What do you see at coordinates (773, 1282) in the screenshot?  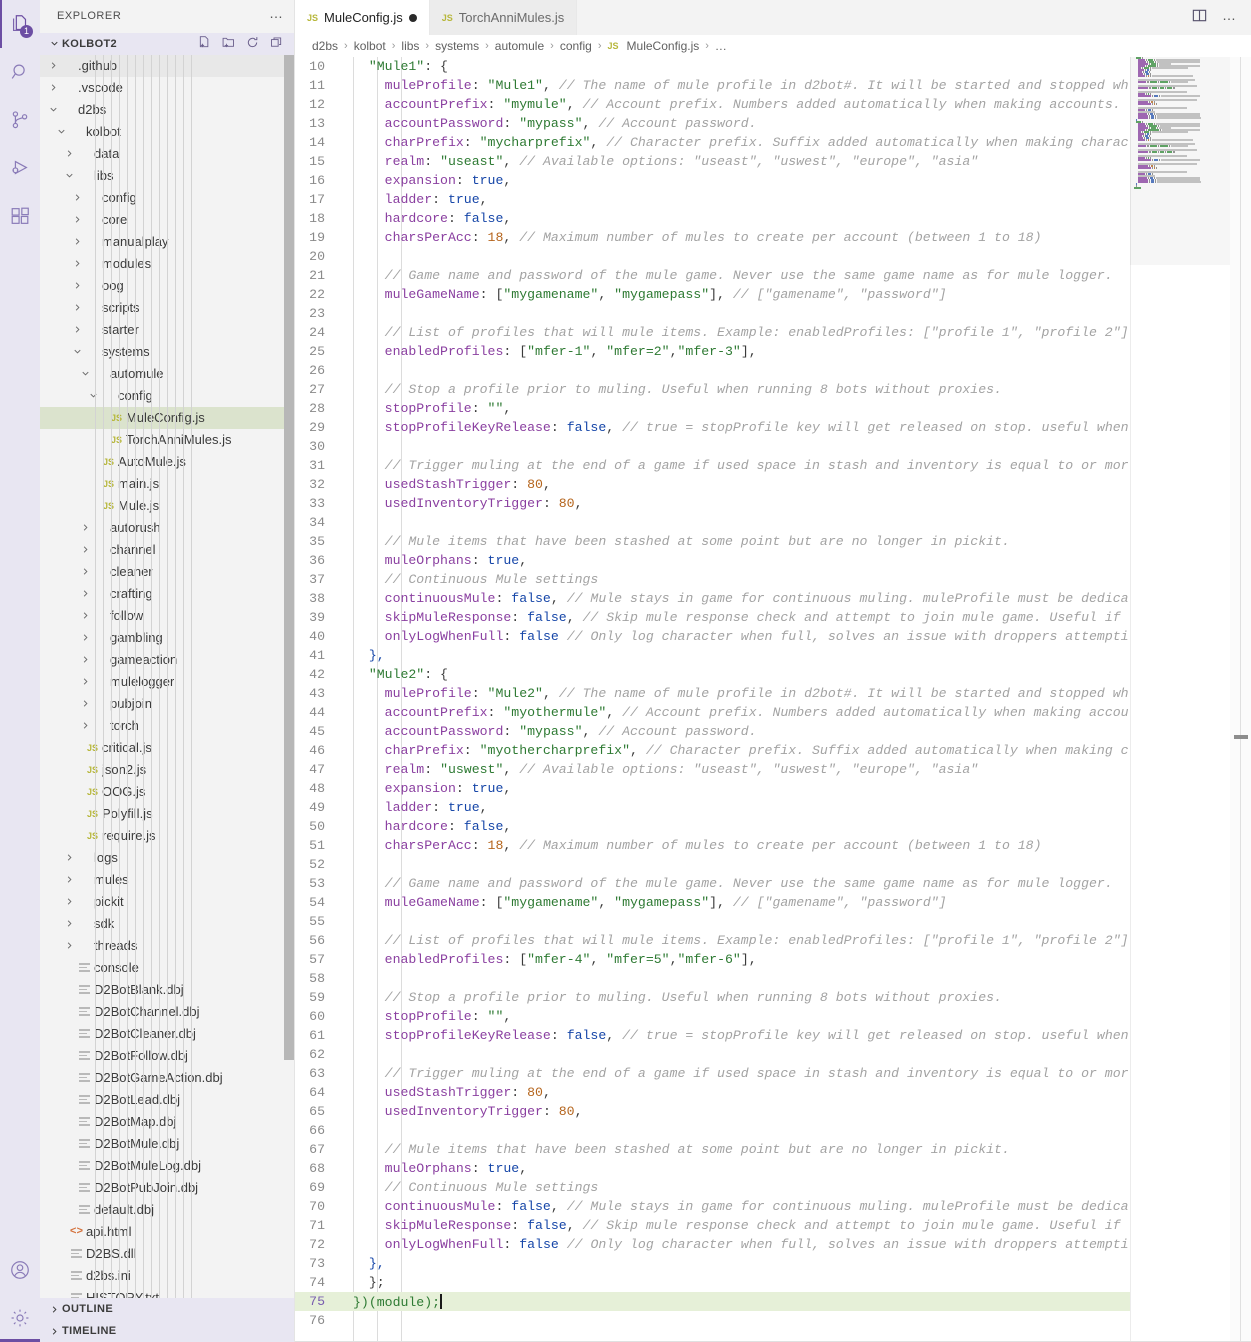 I see `code-line: 74 };` at bounding box center [773, 1282].